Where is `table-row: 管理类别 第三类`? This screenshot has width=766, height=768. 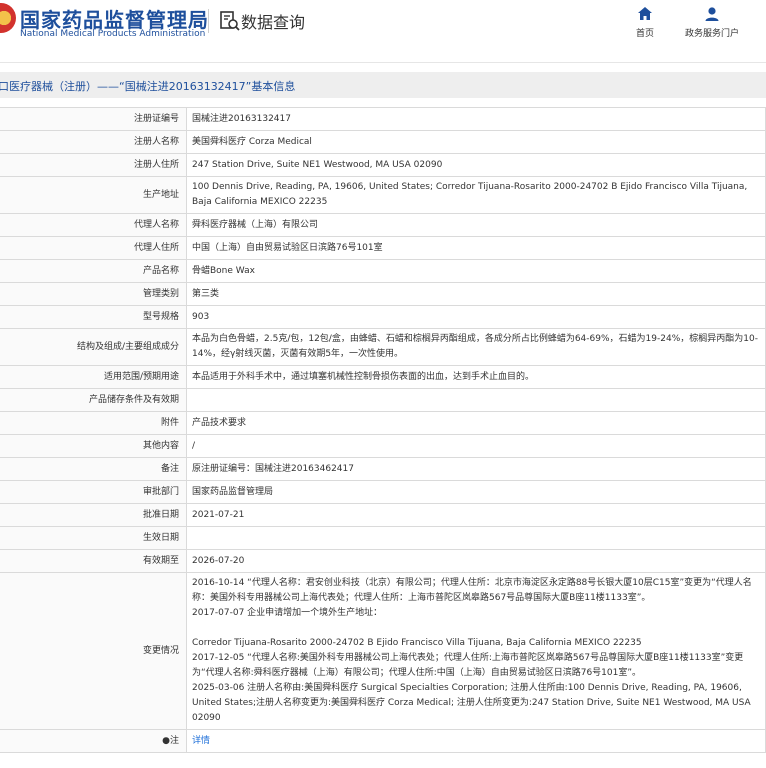
table-row: 管理类别 第三类 is located at coordinates (383, 294).